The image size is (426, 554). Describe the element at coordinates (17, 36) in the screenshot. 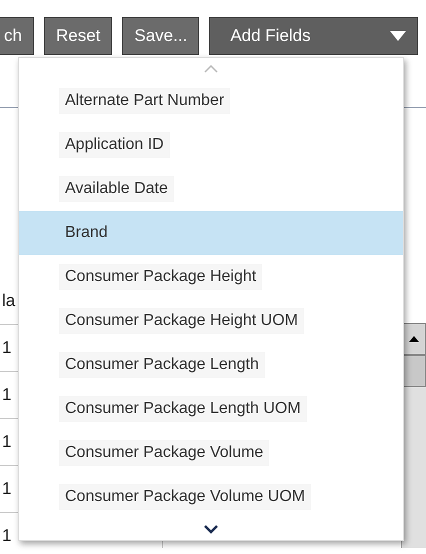

I see `toolbar-button: ch` at that location.